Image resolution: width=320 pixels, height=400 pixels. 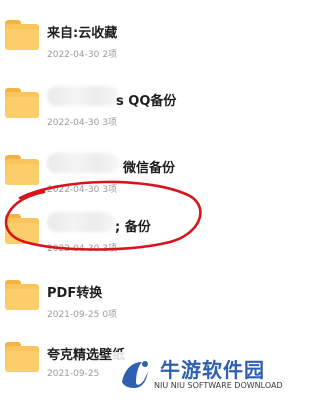 I want to click on folder-name: s QQ备份, so click(x=146, y=101).